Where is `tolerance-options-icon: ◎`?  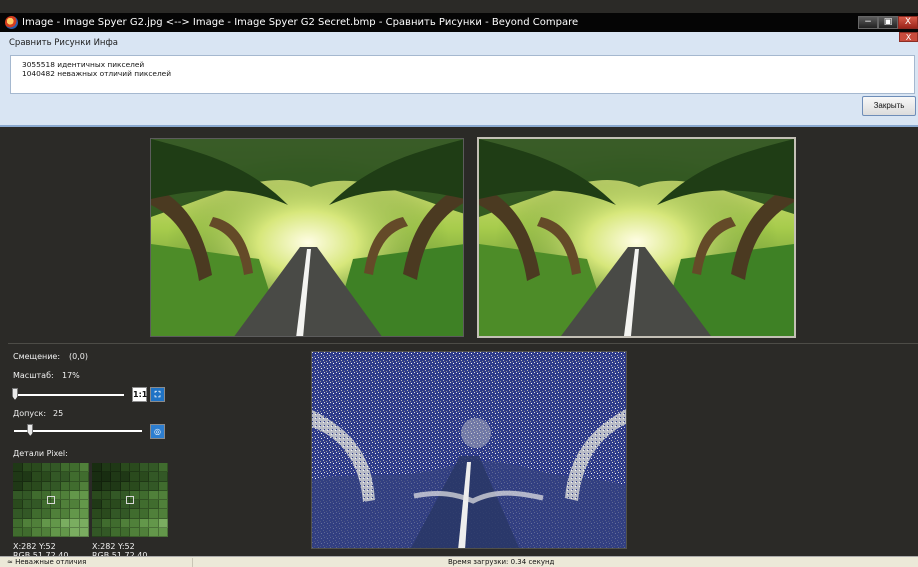 tolerance-options-icon: ◎ is located at coordinates (157, 431).